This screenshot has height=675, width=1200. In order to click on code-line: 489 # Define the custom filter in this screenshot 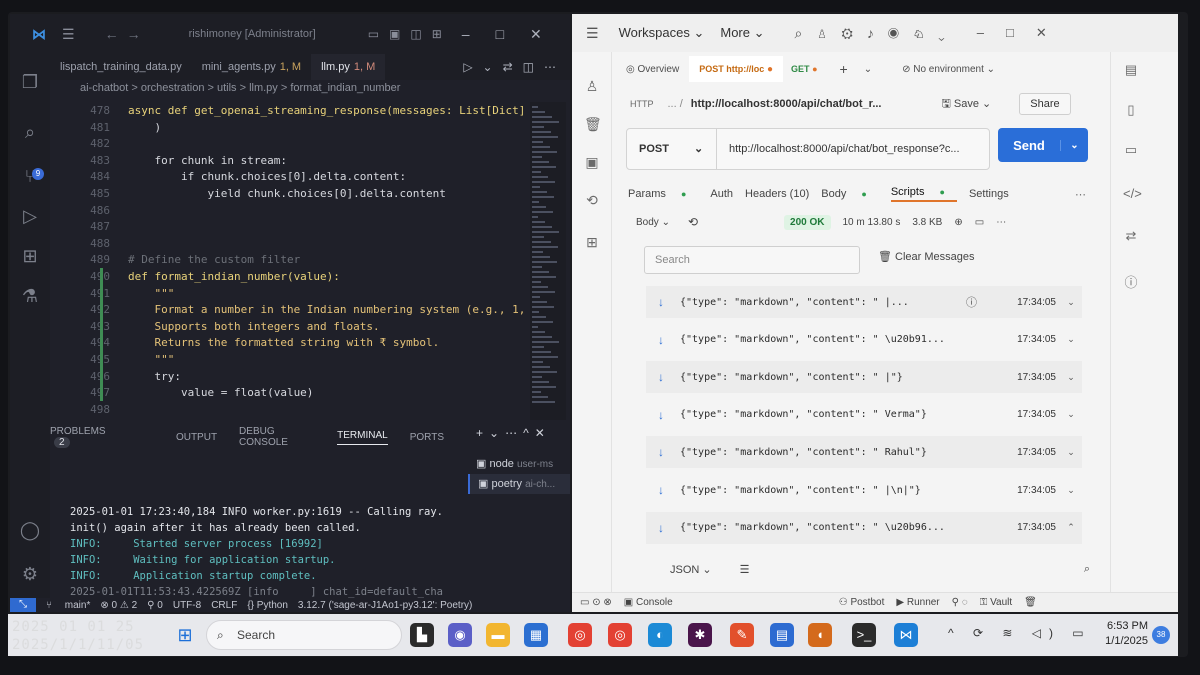, I will do `click(290, 259)`.